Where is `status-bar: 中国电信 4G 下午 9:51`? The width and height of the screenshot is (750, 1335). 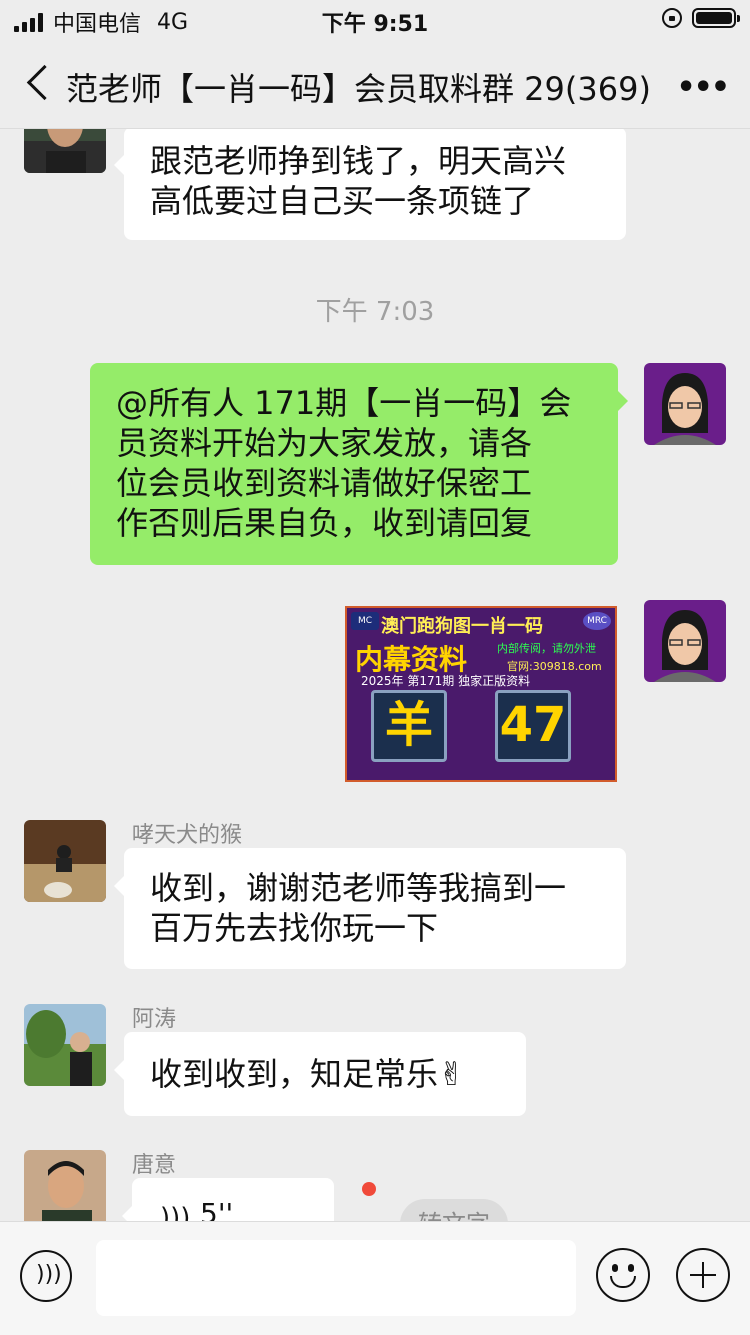 status-bar: 中国电信 4G 下午 9:51 is located at coordinates (375, 20).